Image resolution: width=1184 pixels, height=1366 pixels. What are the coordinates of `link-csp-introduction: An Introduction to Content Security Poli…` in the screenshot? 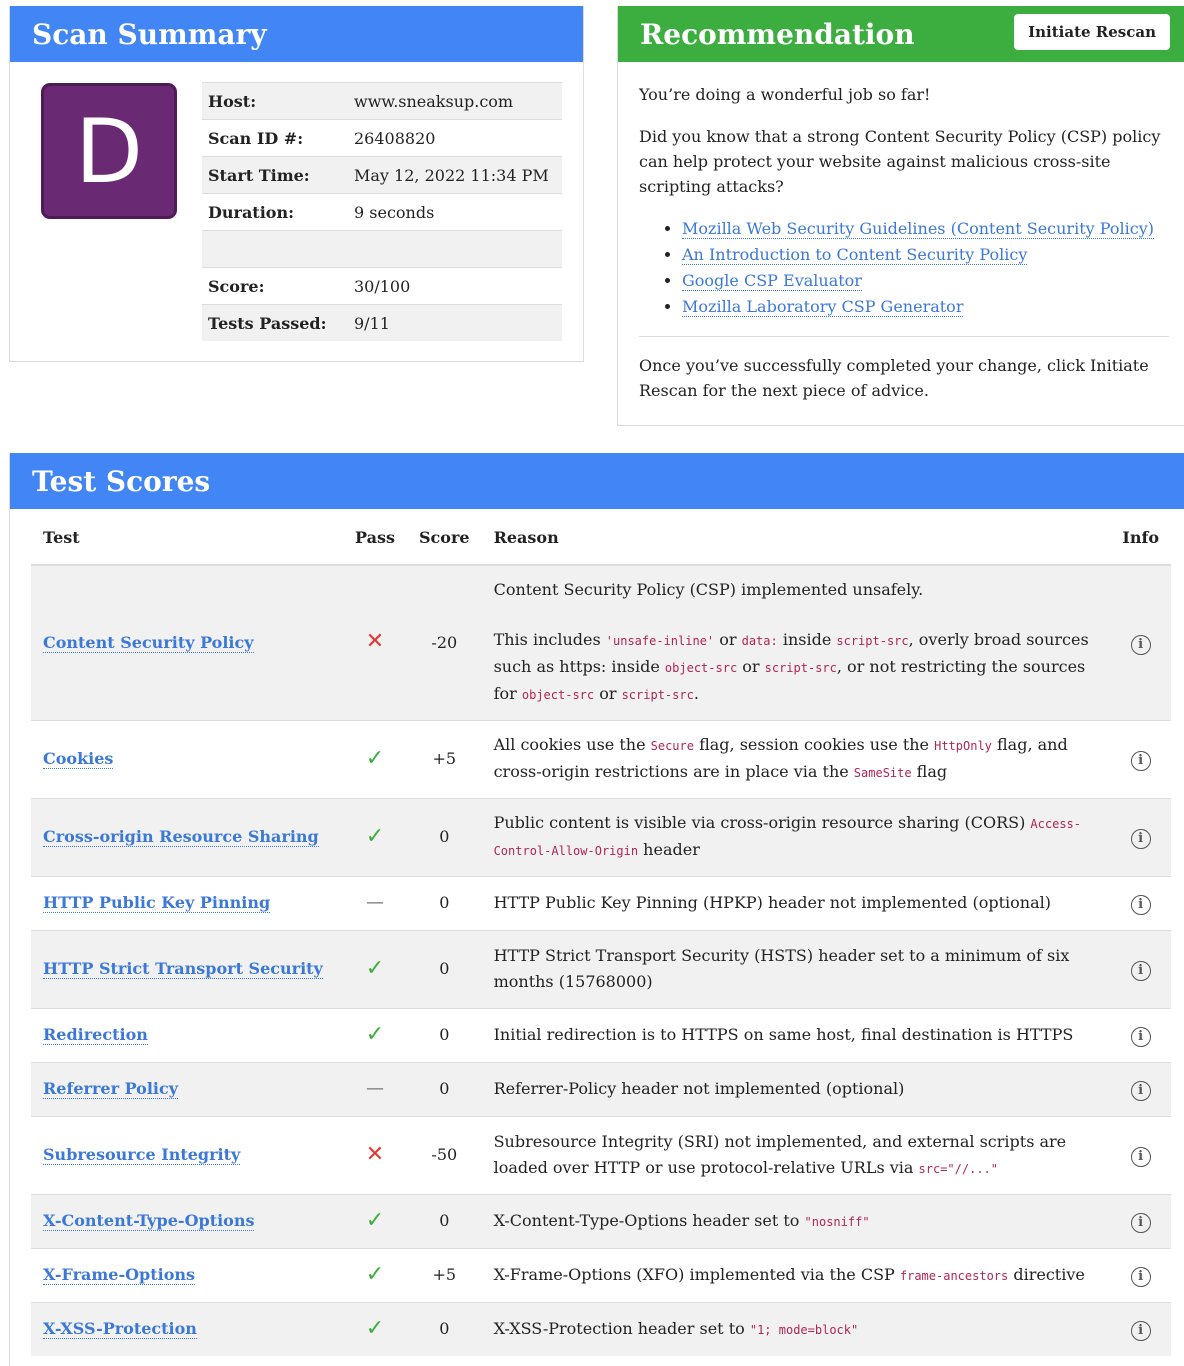 It's located at (855, 255).